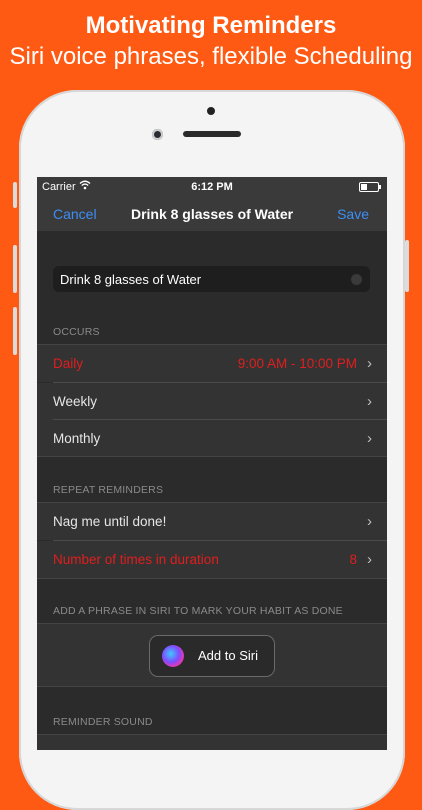  What do you see at coordinates (157, 134) in the screenshot?
I see `front-camera` at bounding box center [157, 134].